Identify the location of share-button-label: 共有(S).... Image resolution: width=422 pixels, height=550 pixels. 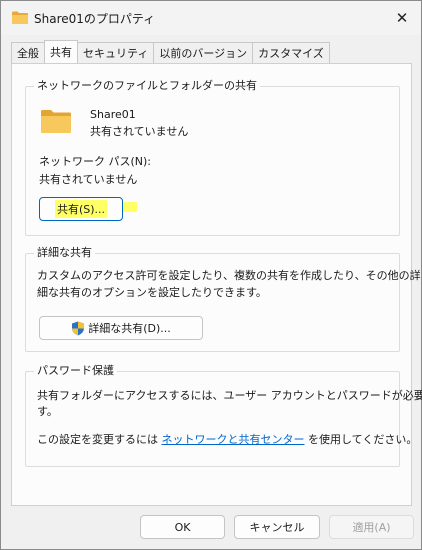
(81, 209).